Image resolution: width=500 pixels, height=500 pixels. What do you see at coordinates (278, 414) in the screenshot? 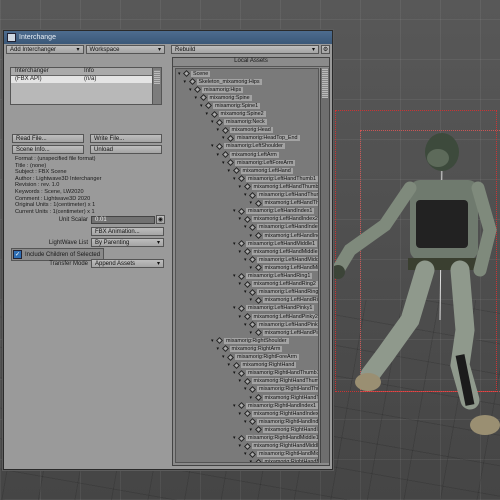
I see `tree-node: ▾ mixamorig:RightHandIndex2` at bounding box center [278, 414].